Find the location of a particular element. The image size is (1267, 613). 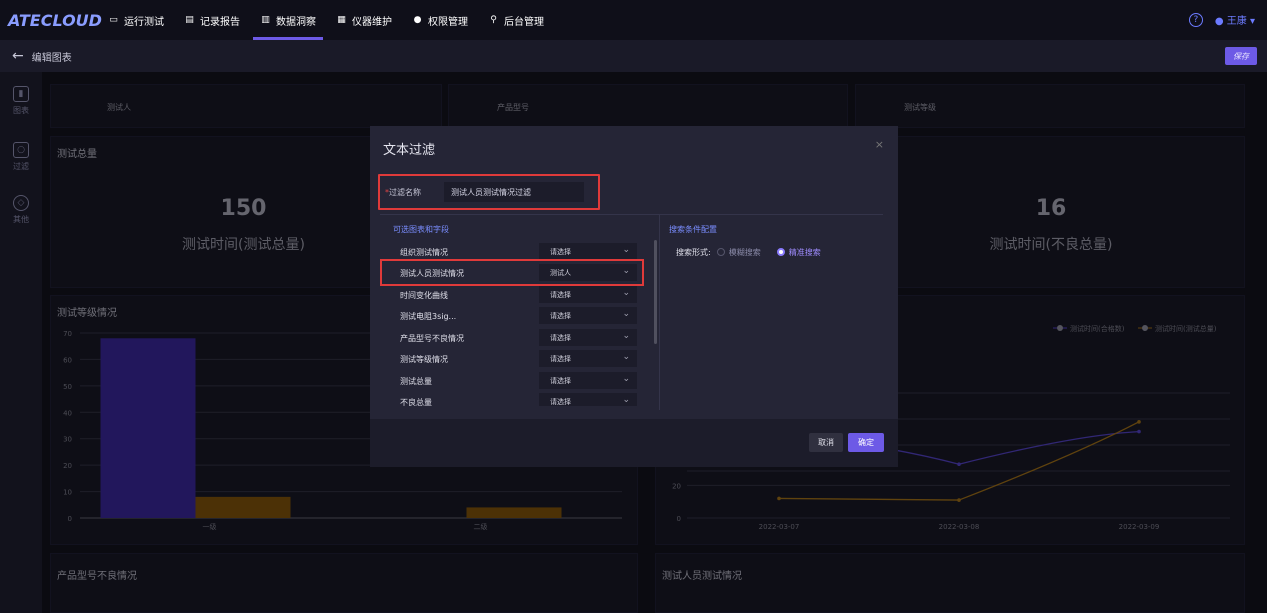

instrument-icon: ▦ is located at coordinates (341, 20).